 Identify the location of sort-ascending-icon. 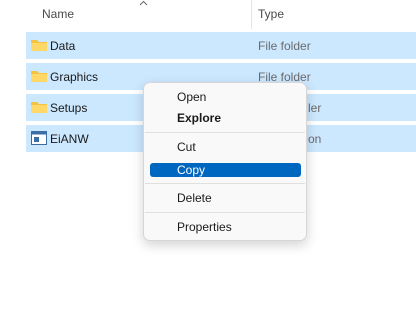
(143, 3).